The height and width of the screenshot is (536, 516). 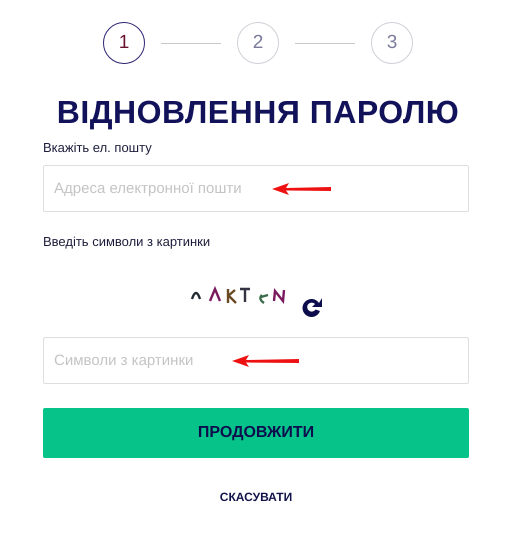 What do you see at coordinates (98, 147) in the screenshot?
I see `email-label: Вкажіть ел. пошту` at bounding box center [98, 147].